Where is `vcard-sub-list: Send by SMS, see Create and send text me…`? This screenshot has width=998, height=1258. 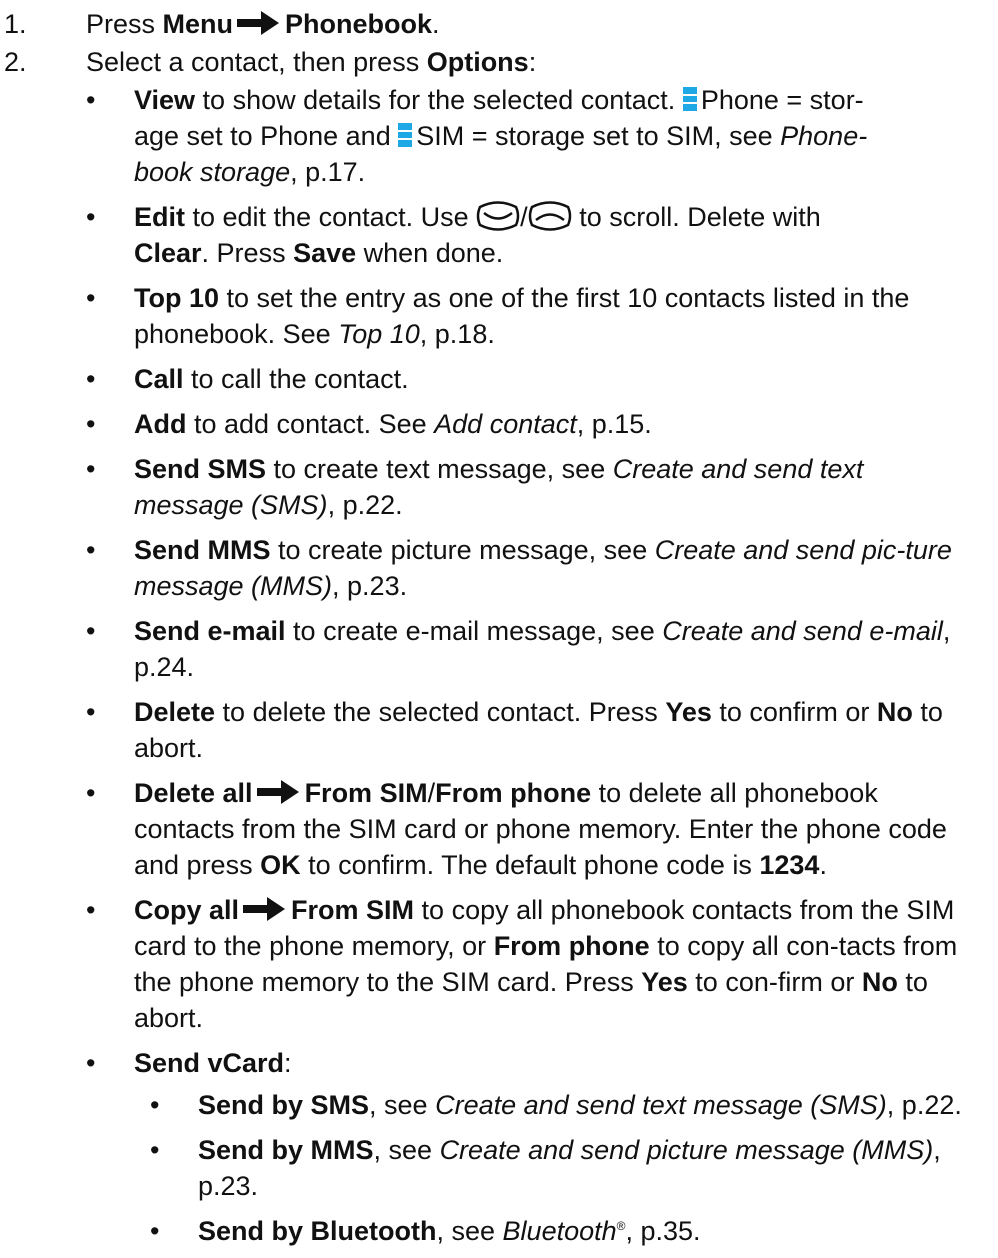
vcard-sub-list: Send by SMS, see Create and send text me… is located at coordinates (555, 1168).